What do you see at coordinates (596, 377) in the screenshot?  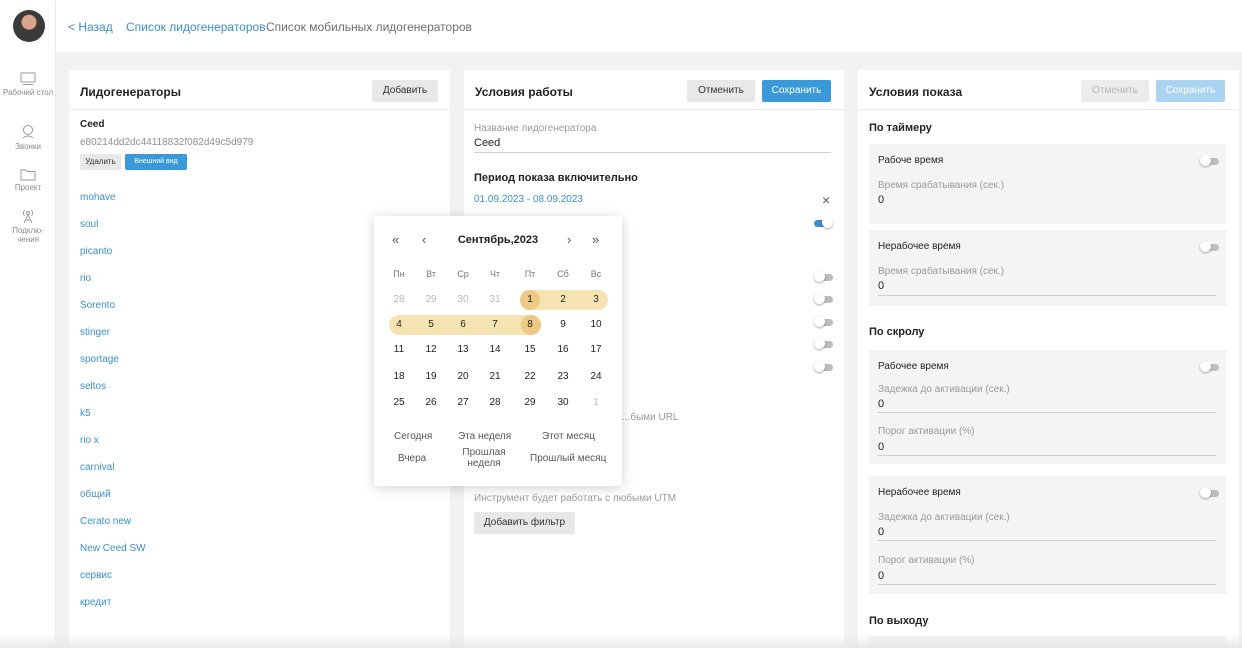 I see `calendar-day: 24` at bounding box center [596, 377].